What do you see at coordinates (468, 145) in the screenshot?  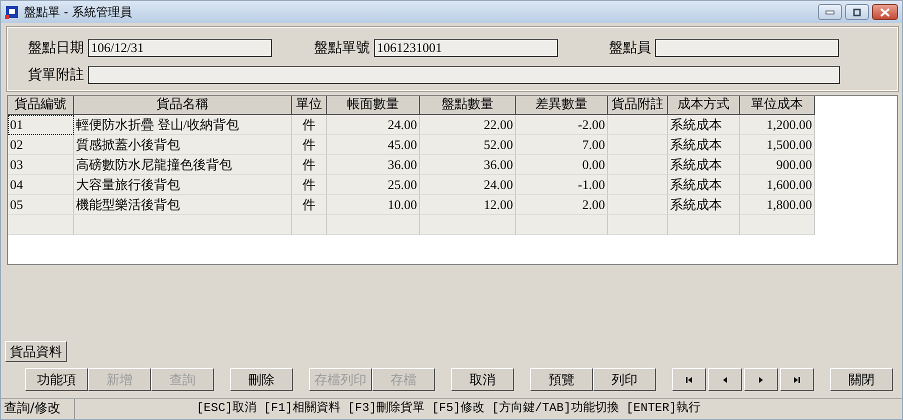 I see `table-cell: 52.00` at bounding box center [468, 145].